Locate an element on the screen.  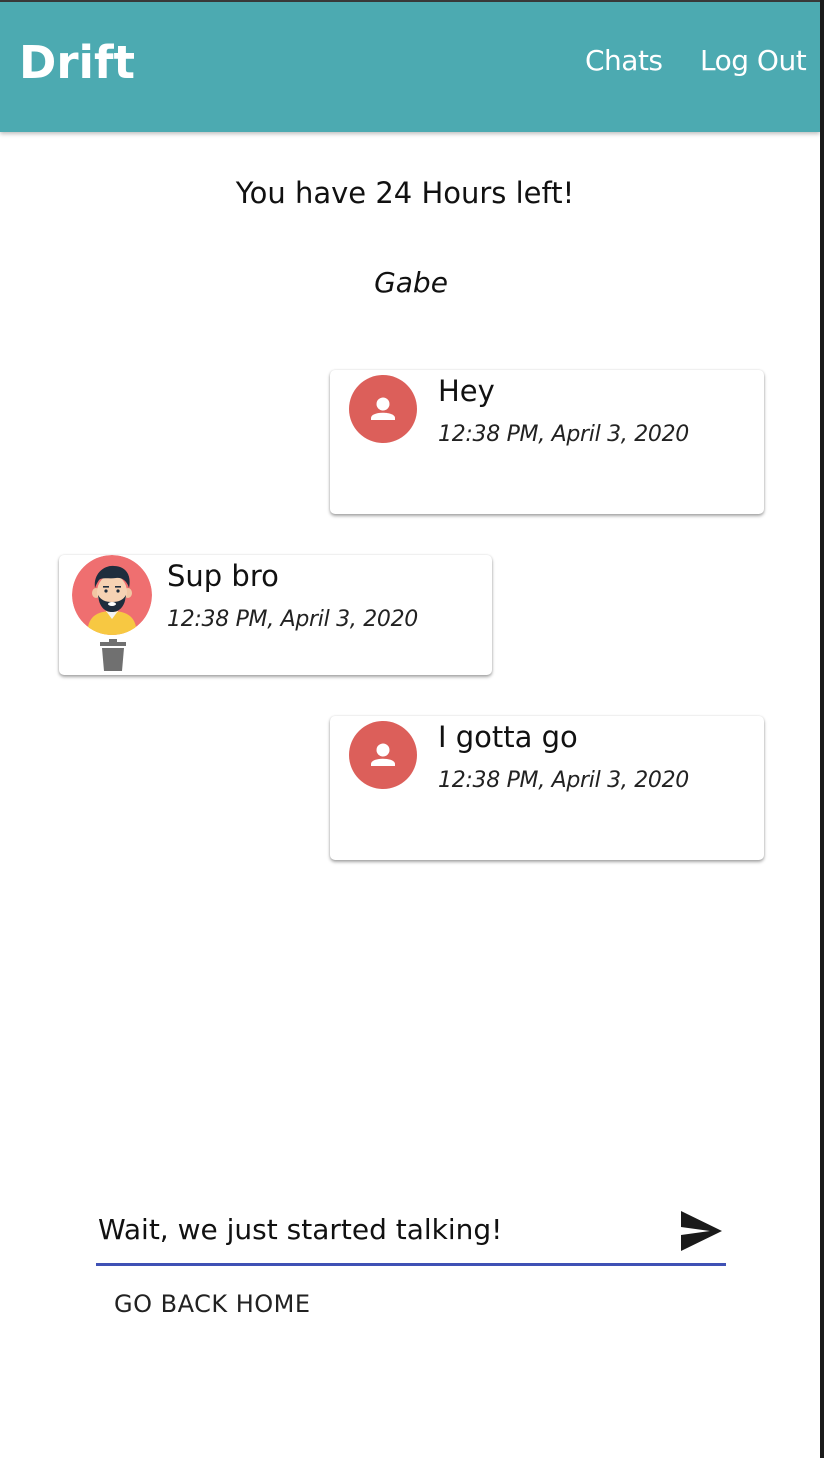
send-icon is located at coordinates (701, 1231).